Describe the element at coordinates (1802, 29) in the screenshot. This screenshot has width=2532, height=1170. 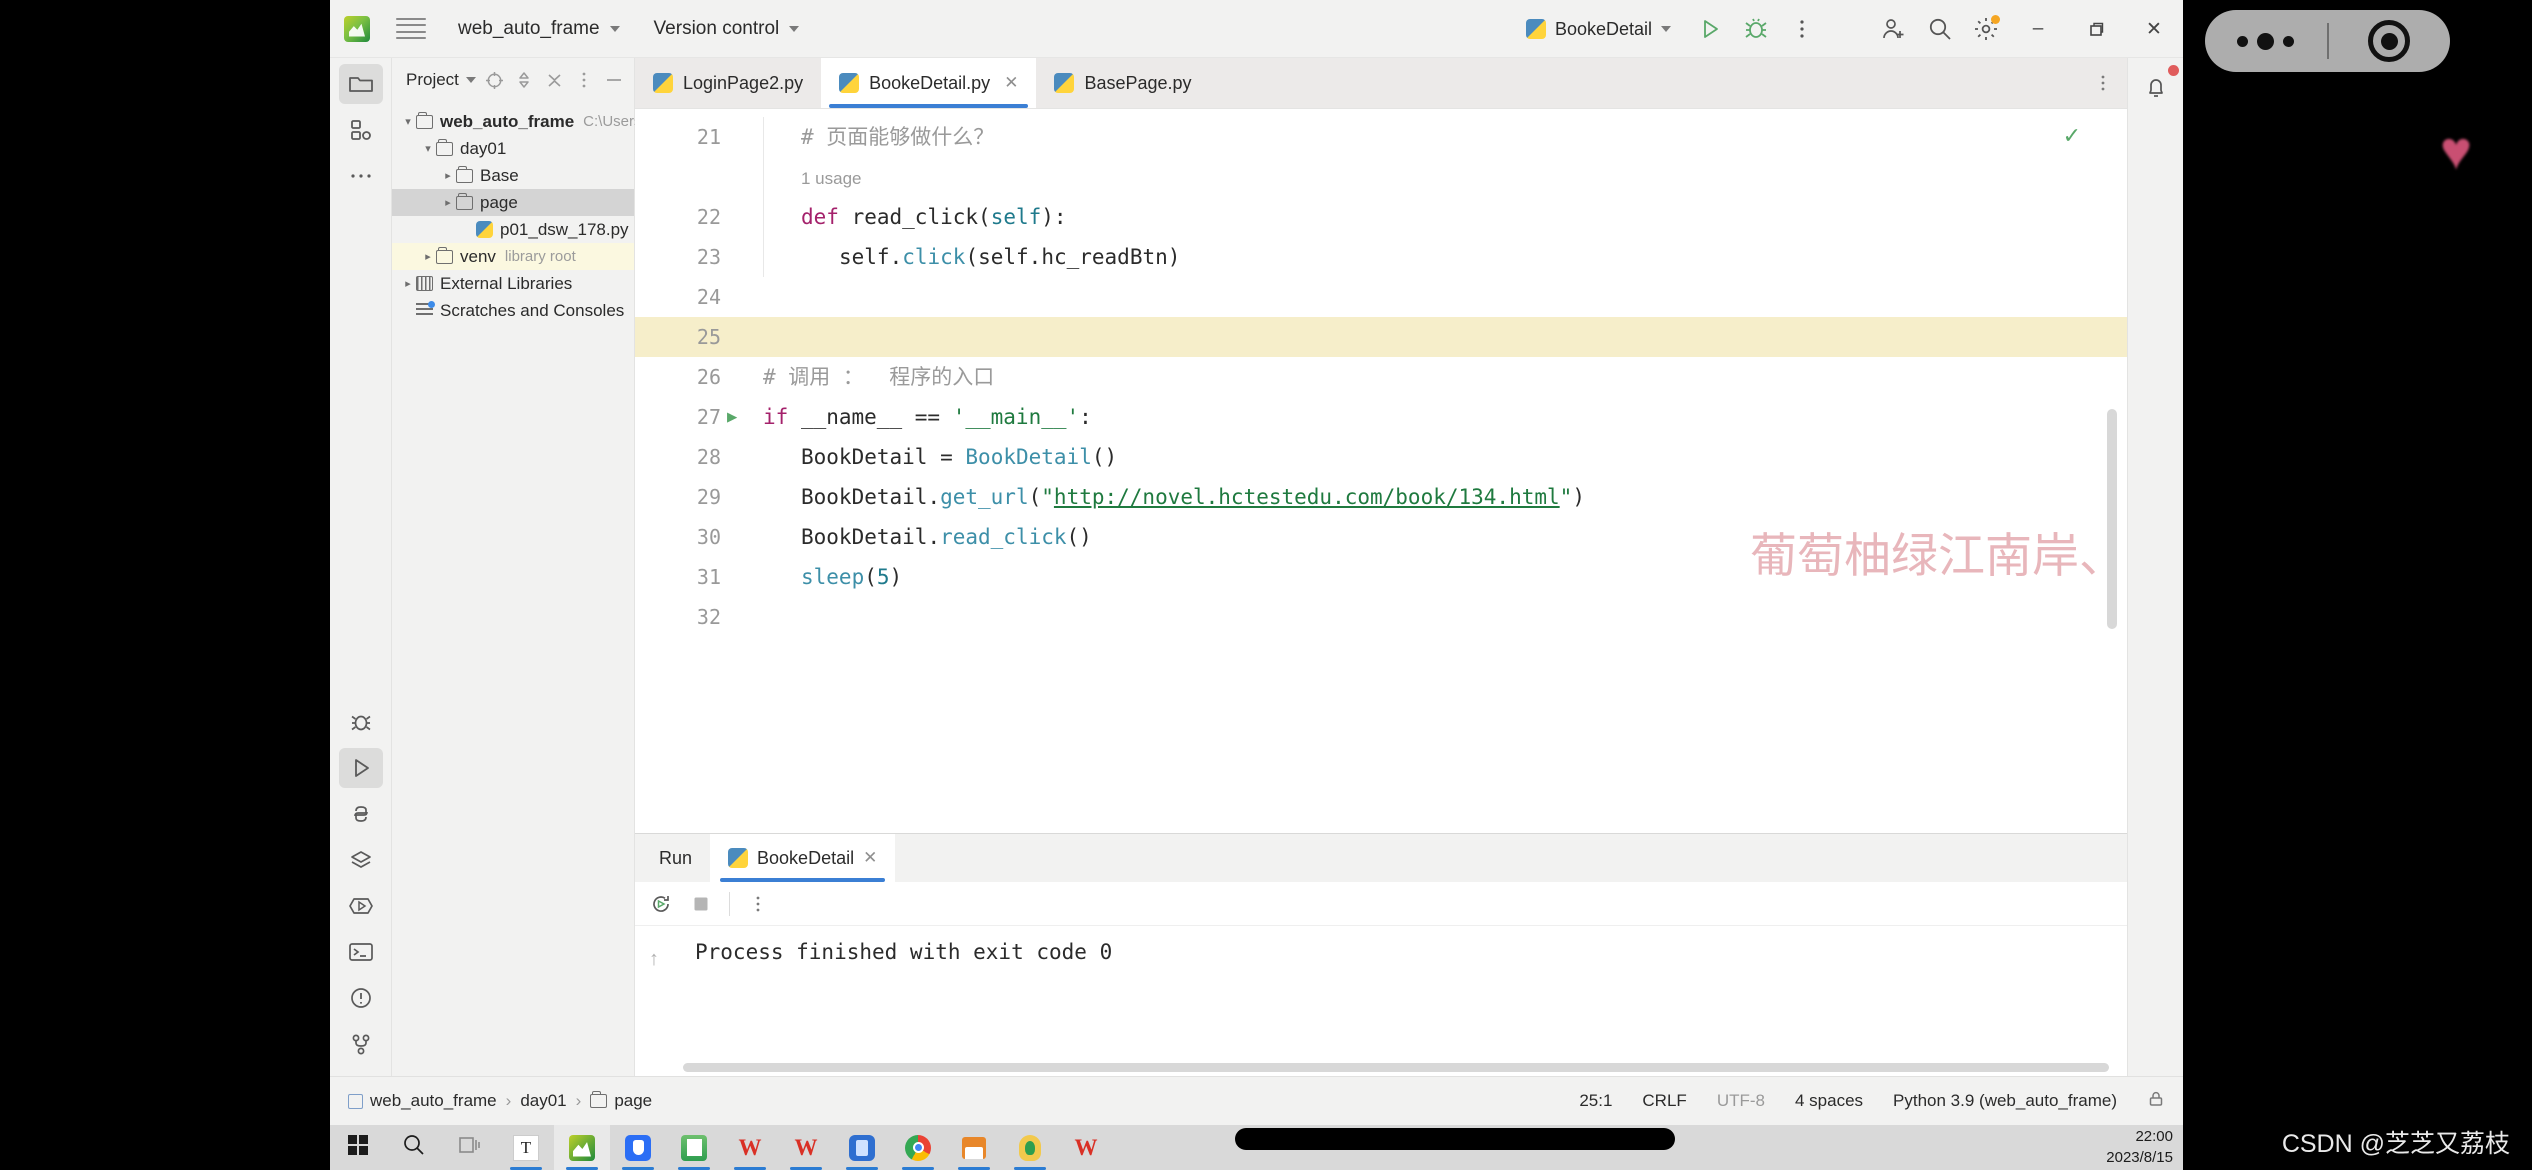
I see `more-actions-button` at that location.